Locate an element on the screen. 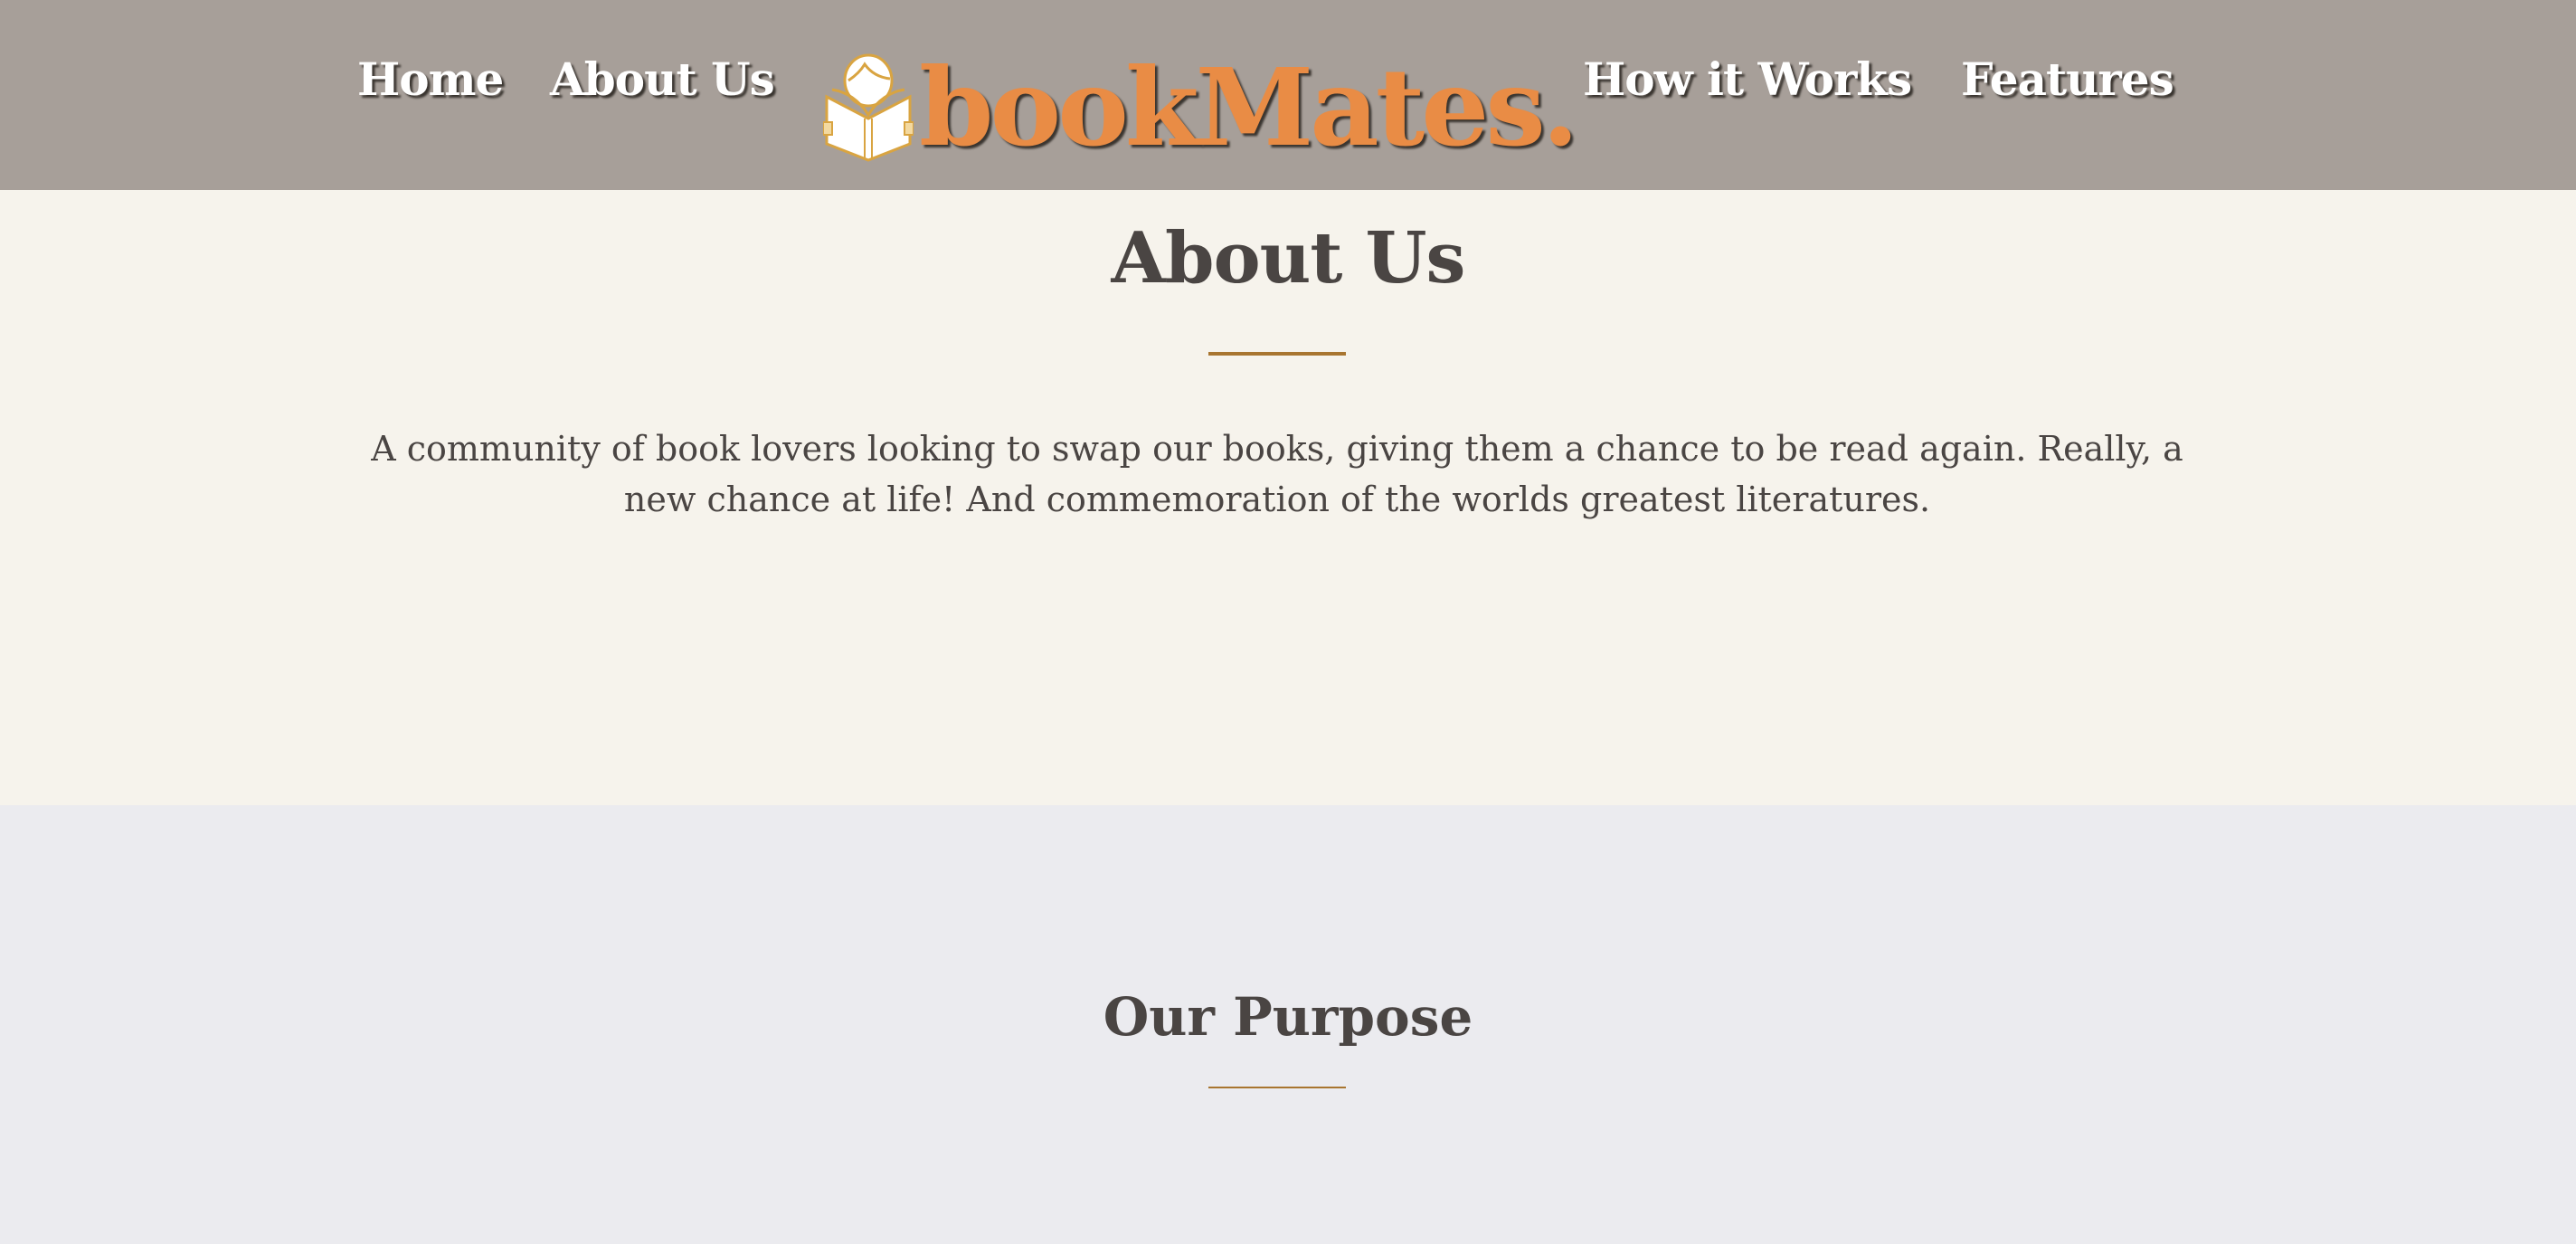 This screenshot has height=1244, width=2576. logo: bookMates. is located at coordinates (1201, 107).